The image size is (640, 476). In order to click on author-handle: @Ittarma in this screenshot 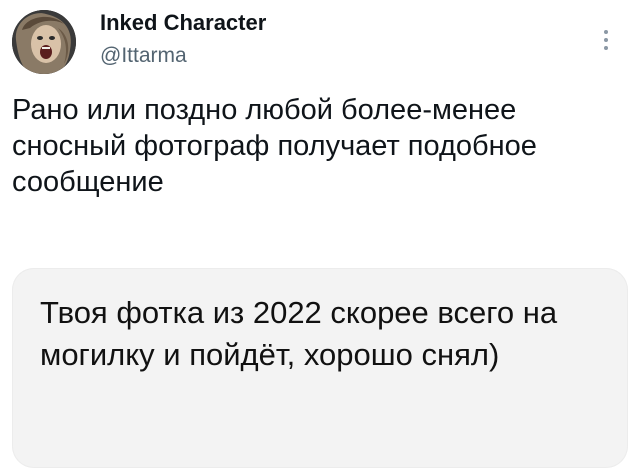, I will do `click(143, 56)`.